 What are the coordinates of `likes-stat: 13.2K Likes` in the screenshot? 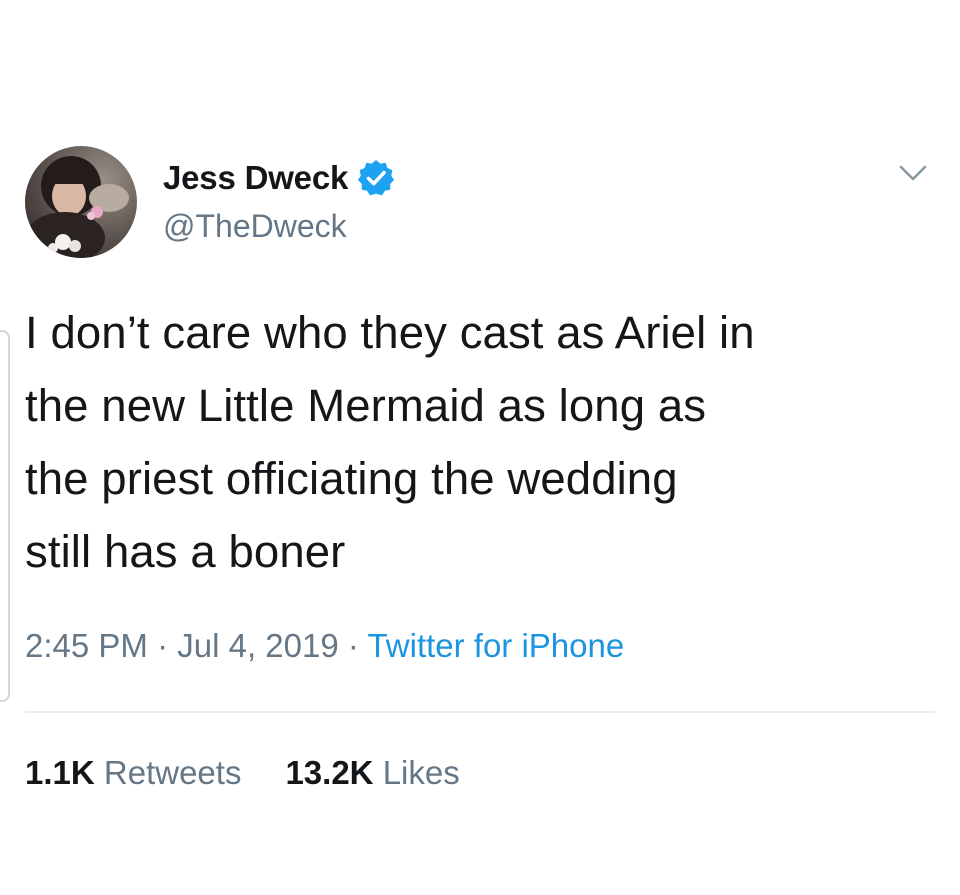 It's located at (372, 772).